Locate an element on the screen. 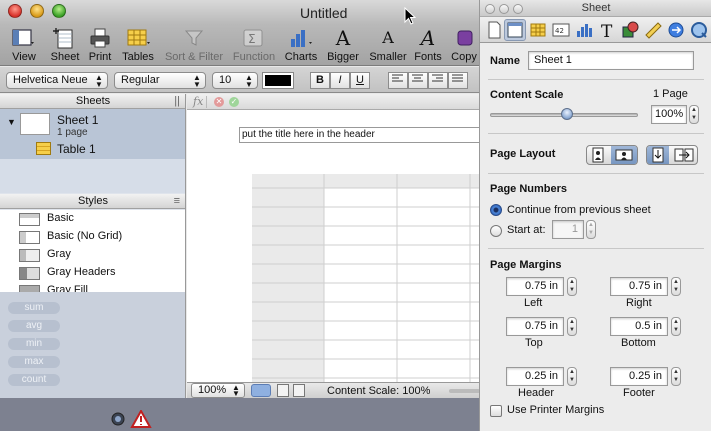 This screenshot has height=431, width=711. content-scale-slider-knob is located at coordinates (566, 114).